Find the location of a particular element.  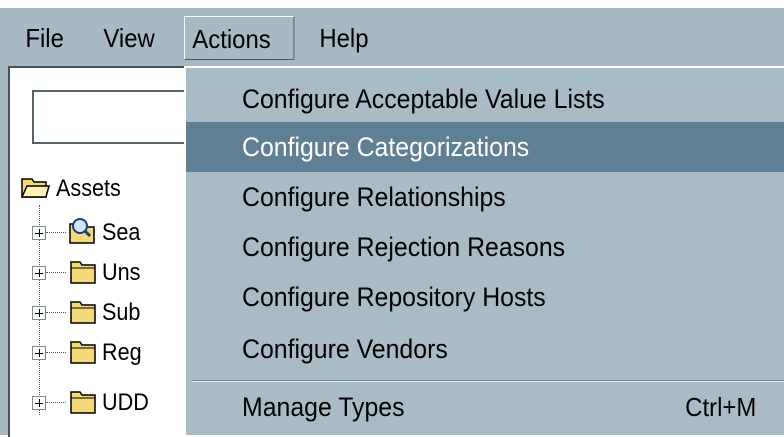

tree-row: Reg is located at coordinates (89, 353).